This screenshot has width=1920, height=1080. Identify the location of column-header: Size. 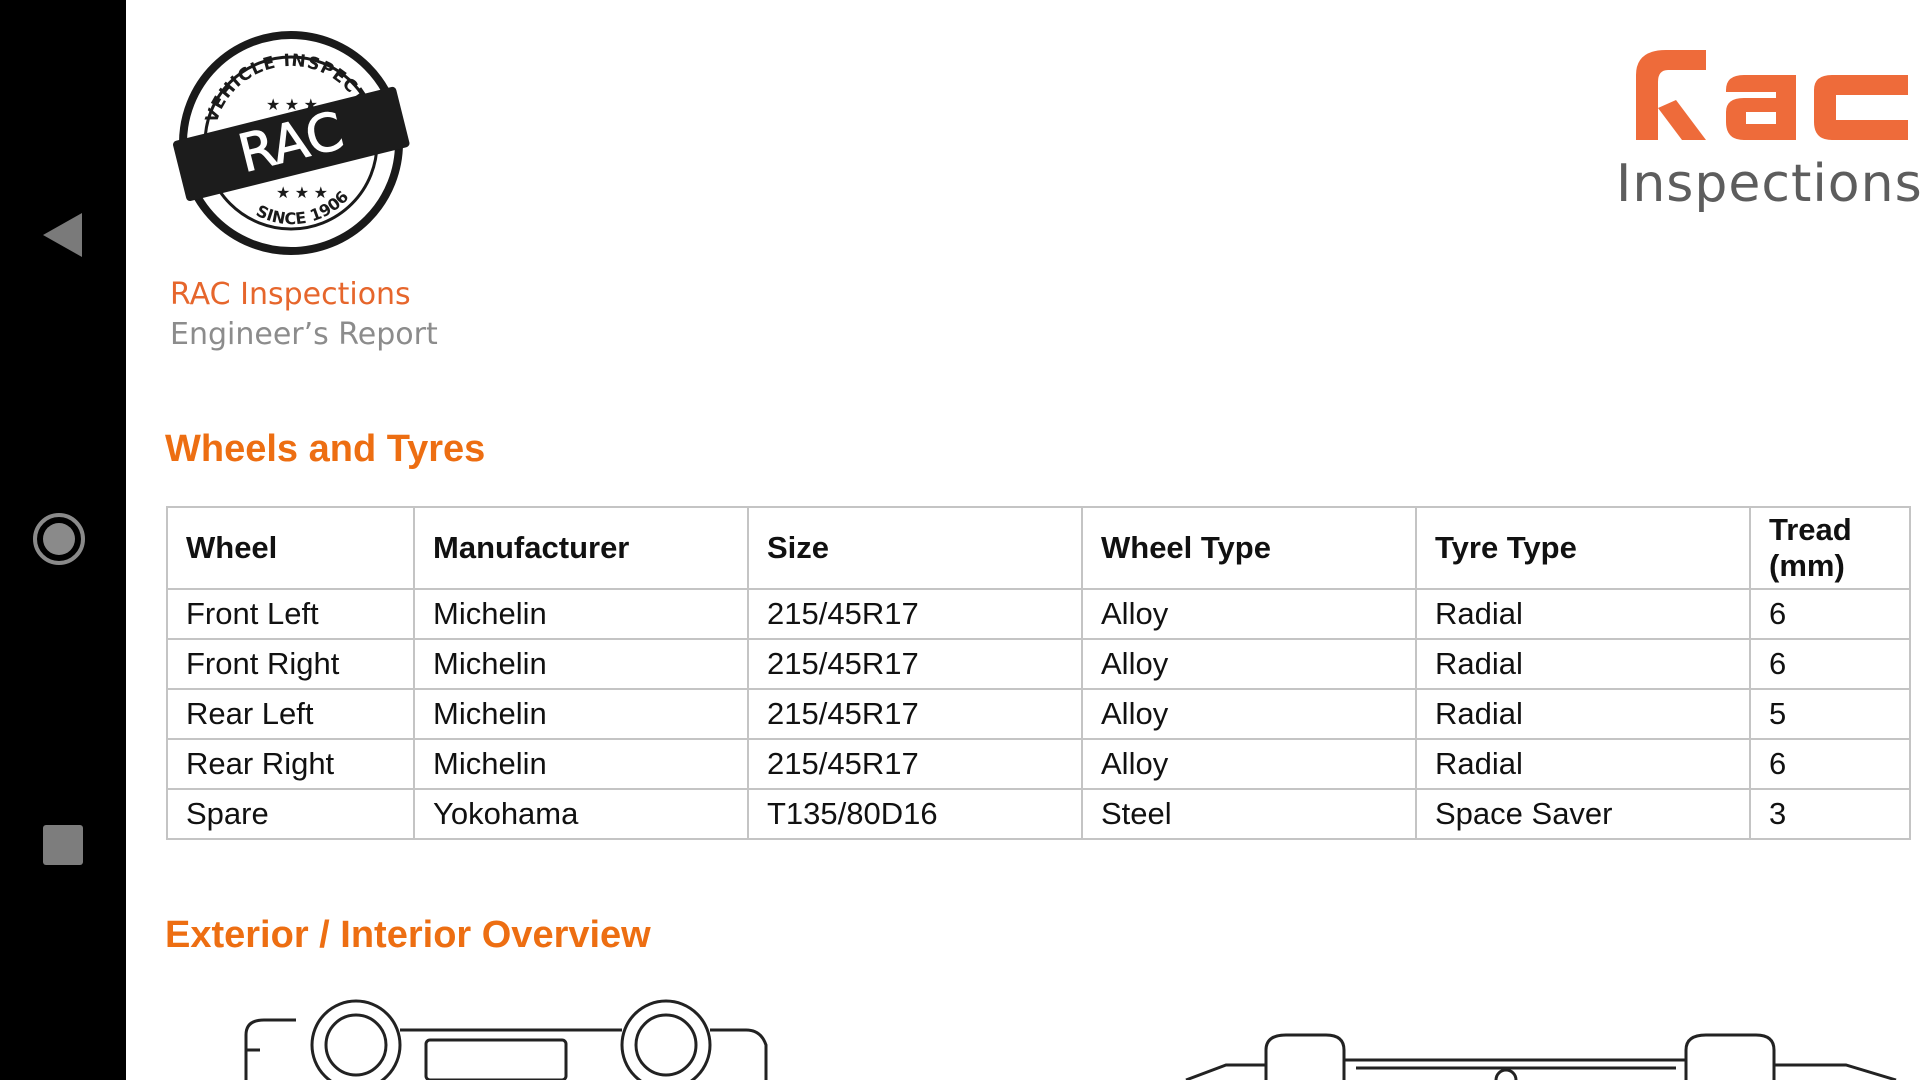
(915, 548).